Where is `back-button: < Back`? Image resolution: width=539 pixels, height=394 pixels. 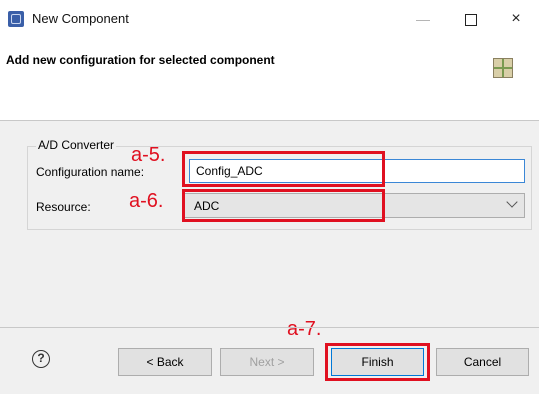 back-button: < Back is located at coordinates (165, 362).